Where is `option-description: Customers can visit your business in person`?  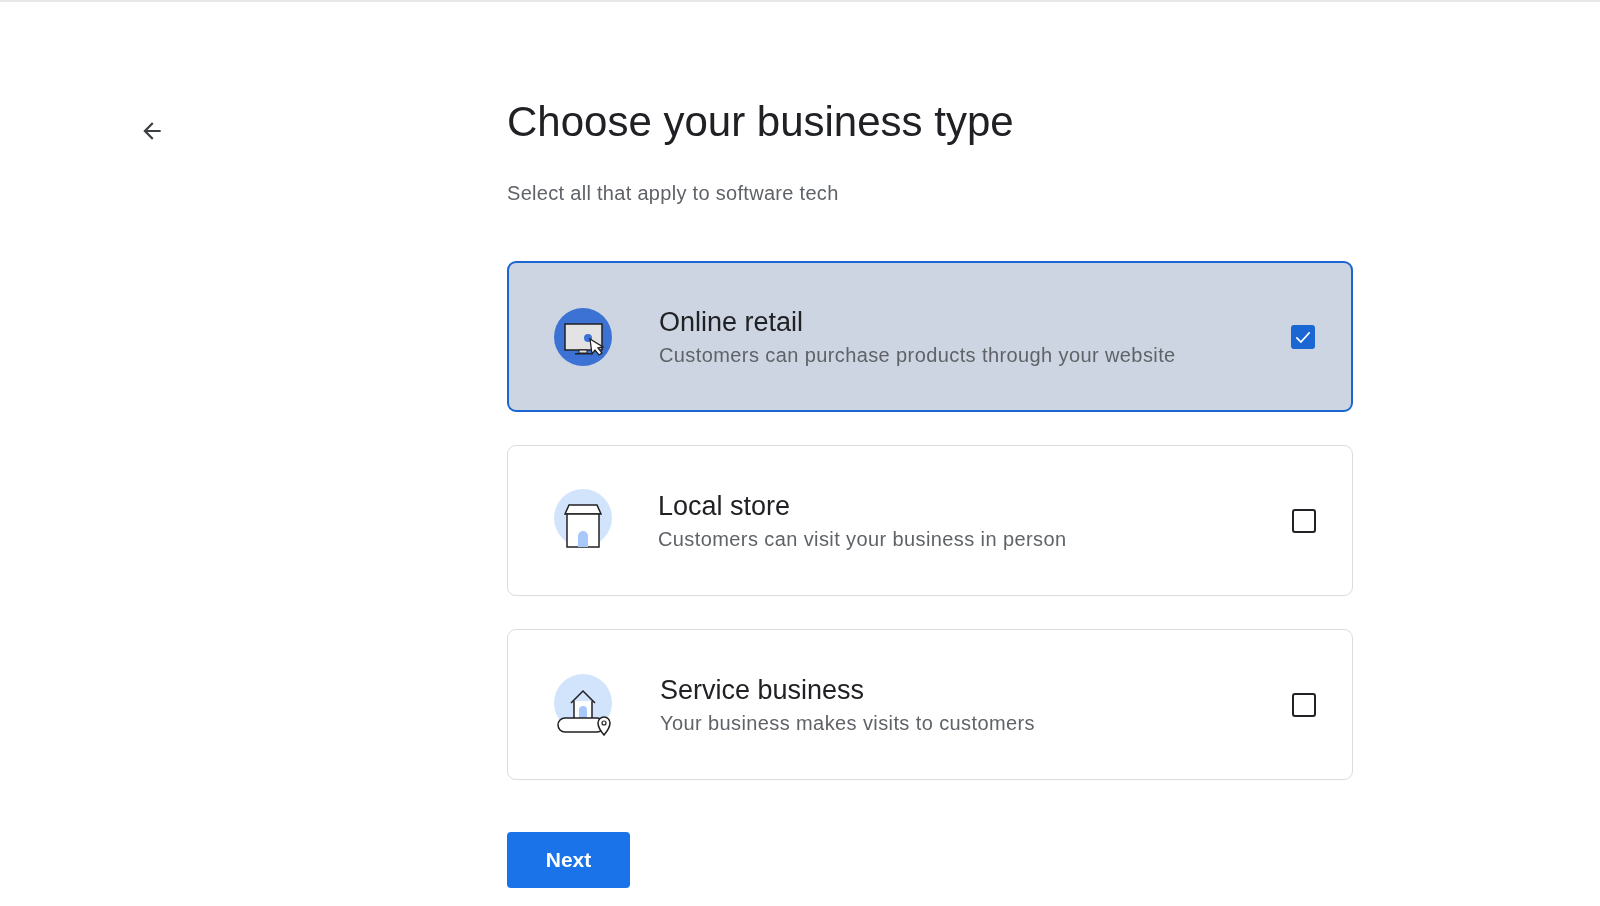
option-description: Customers can visit your business in person is located at coordinates (863, 539).